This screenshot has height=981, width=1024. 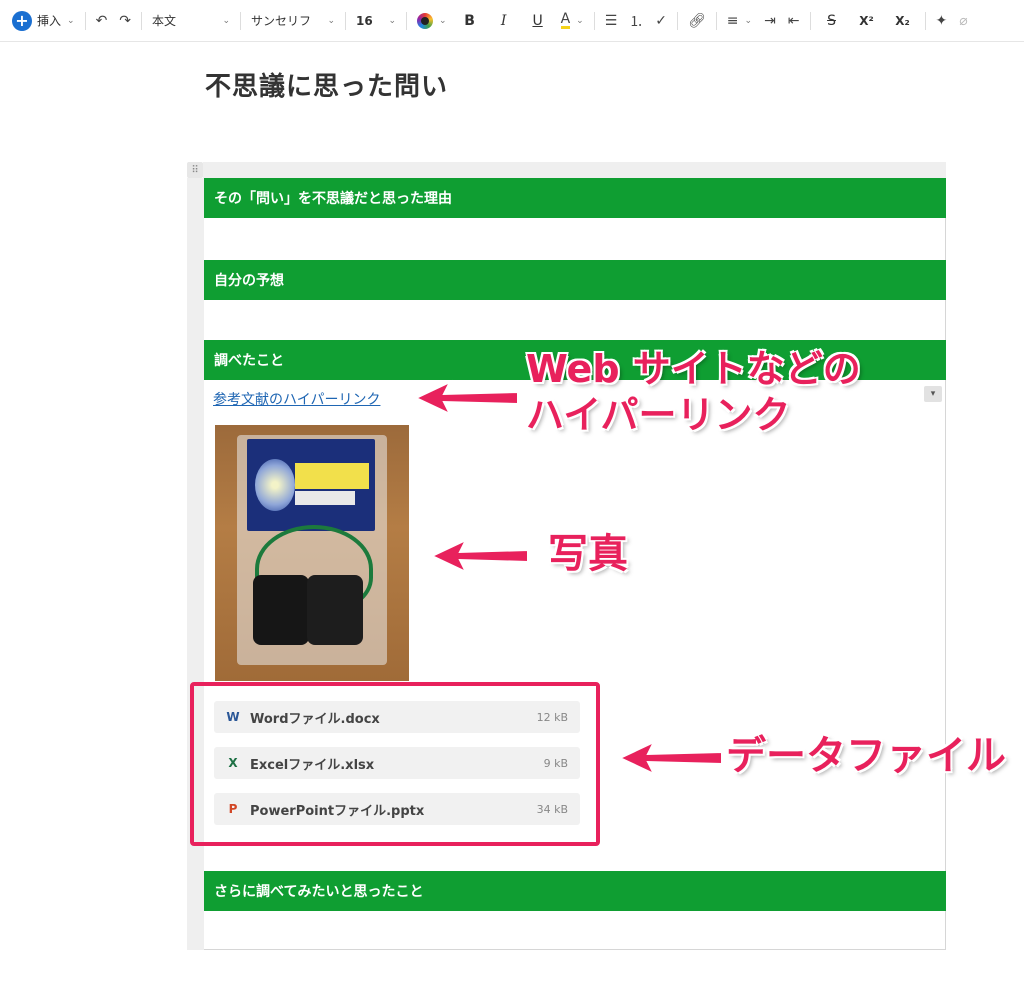 I want to click on insert-button: + 挿入 ⌄, so click(x=43, y=21).